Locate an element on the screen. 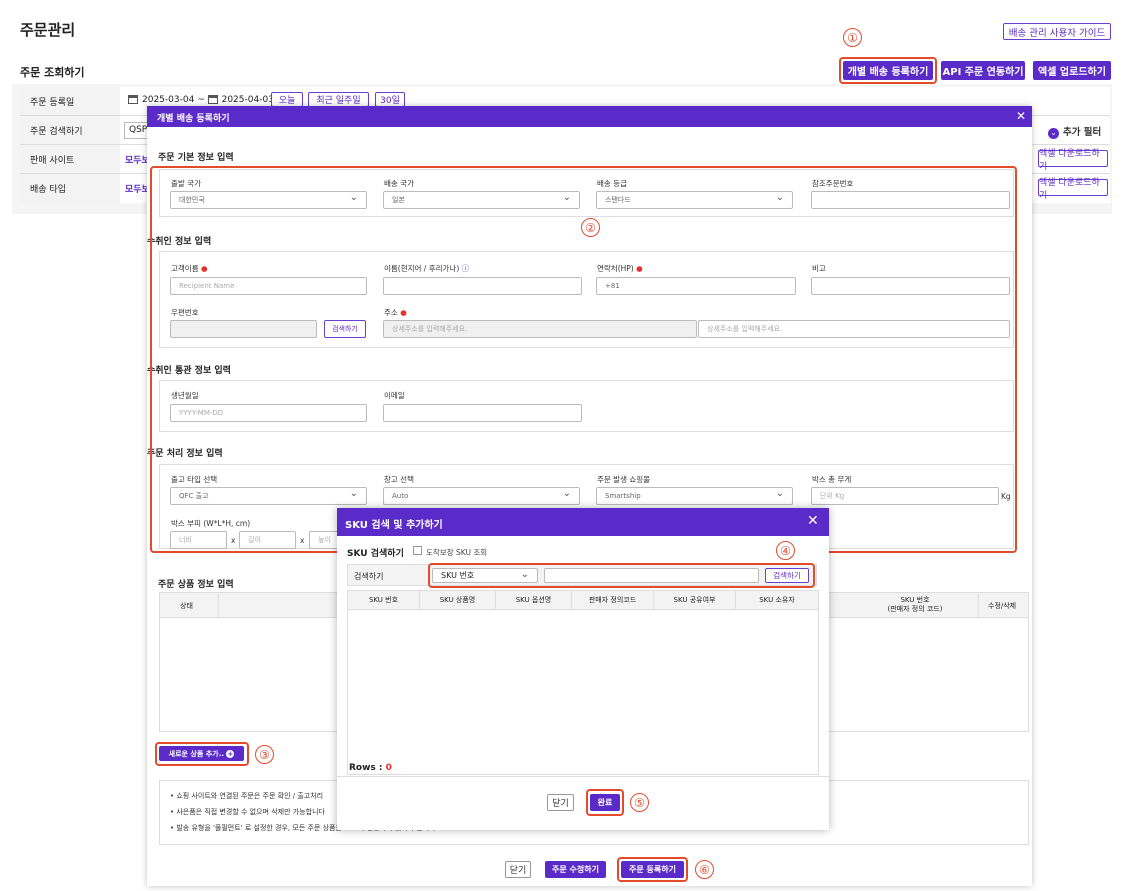 The width and height of the screenshot is (1124, 891). local-name-input is located at coordinates (482, 286).